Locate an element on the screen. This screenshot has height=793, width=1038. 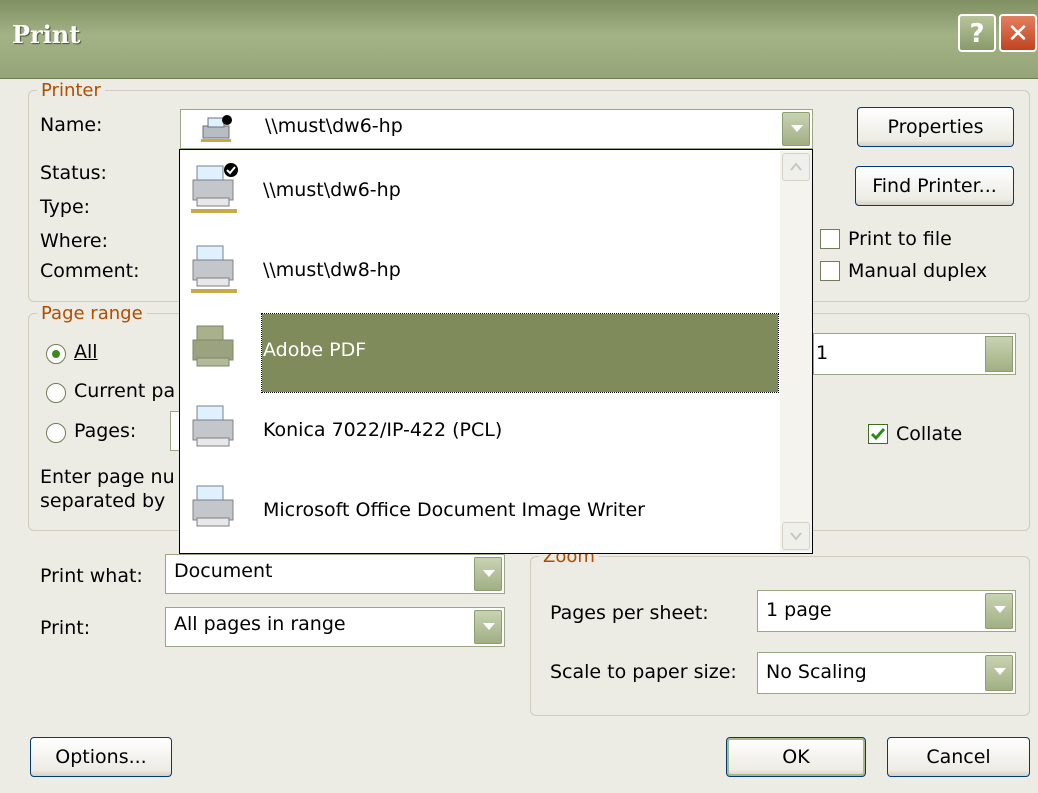
title-bar: Print ? ✕ is located at coordinates (519, 39).